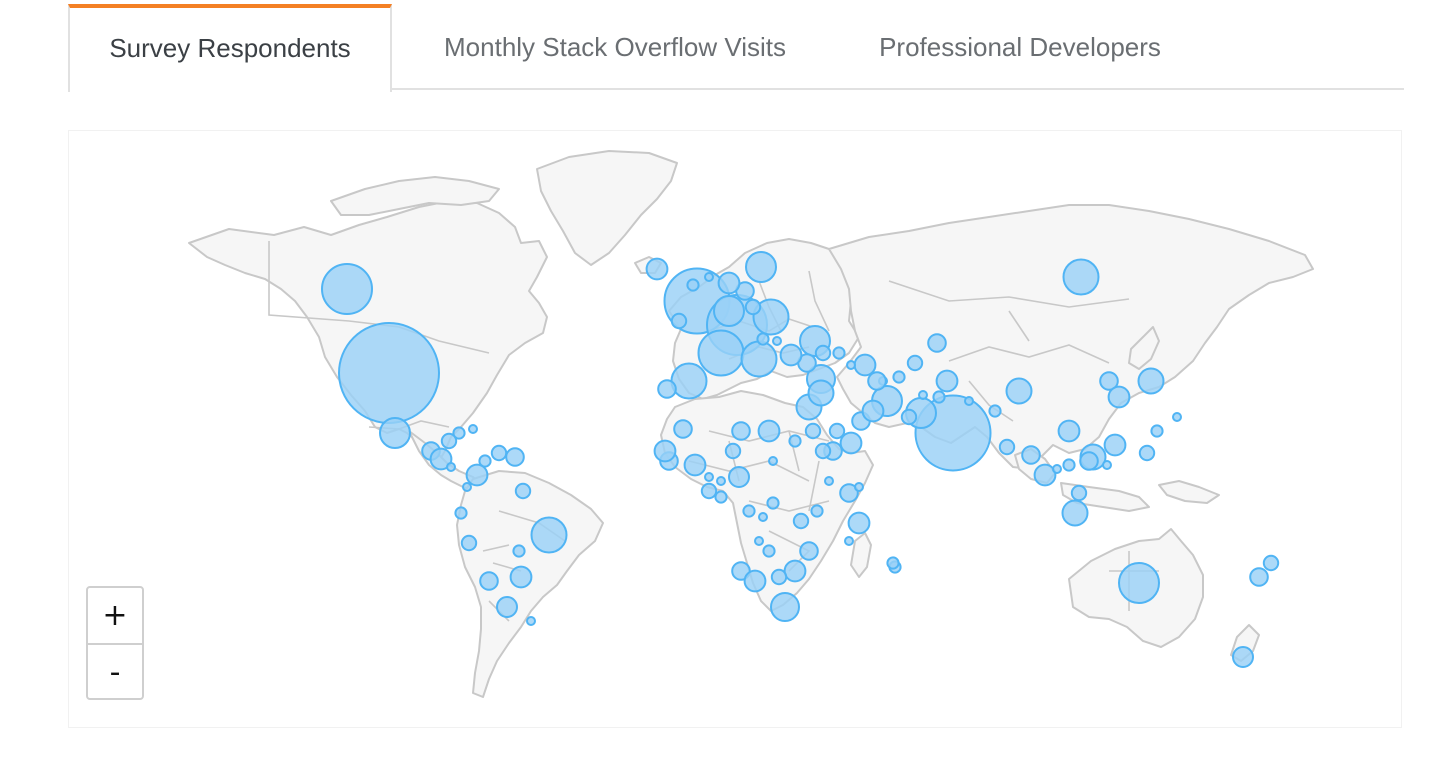 This screenshot has width=1444, height=760. I want to click on bubble-japan, so click(1151, 381).